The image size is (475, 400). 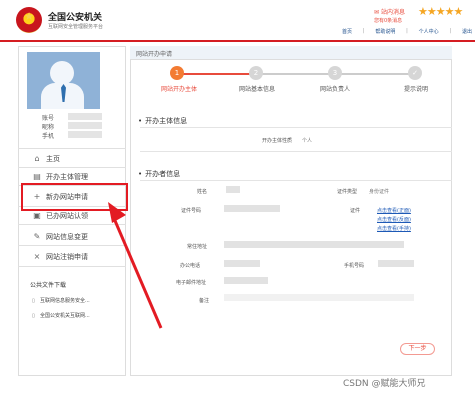 I want to click on field-id-number-value, so click(x=252, y=208).